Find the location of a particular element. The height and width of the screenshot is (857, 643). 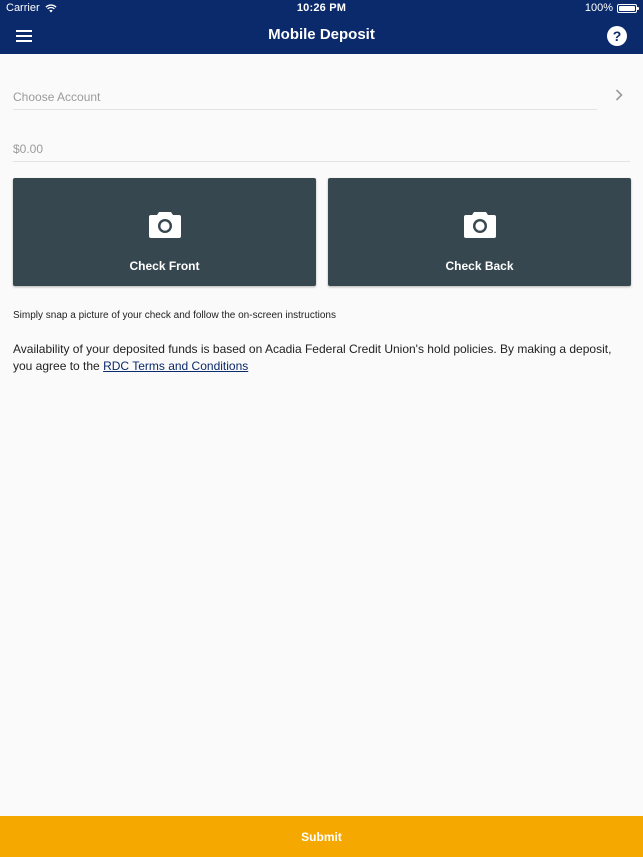

check-front-button: Check Front is located at coordinates (164, 232).